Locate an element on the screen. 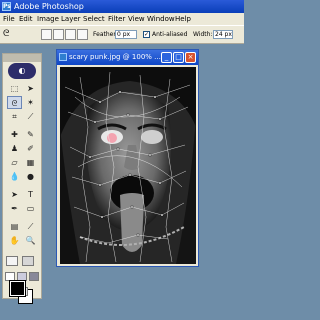 The width and height of the screenshot is (320, 320). magic-wand-tool-icon: ✶ is located at coordinates (30, 102).